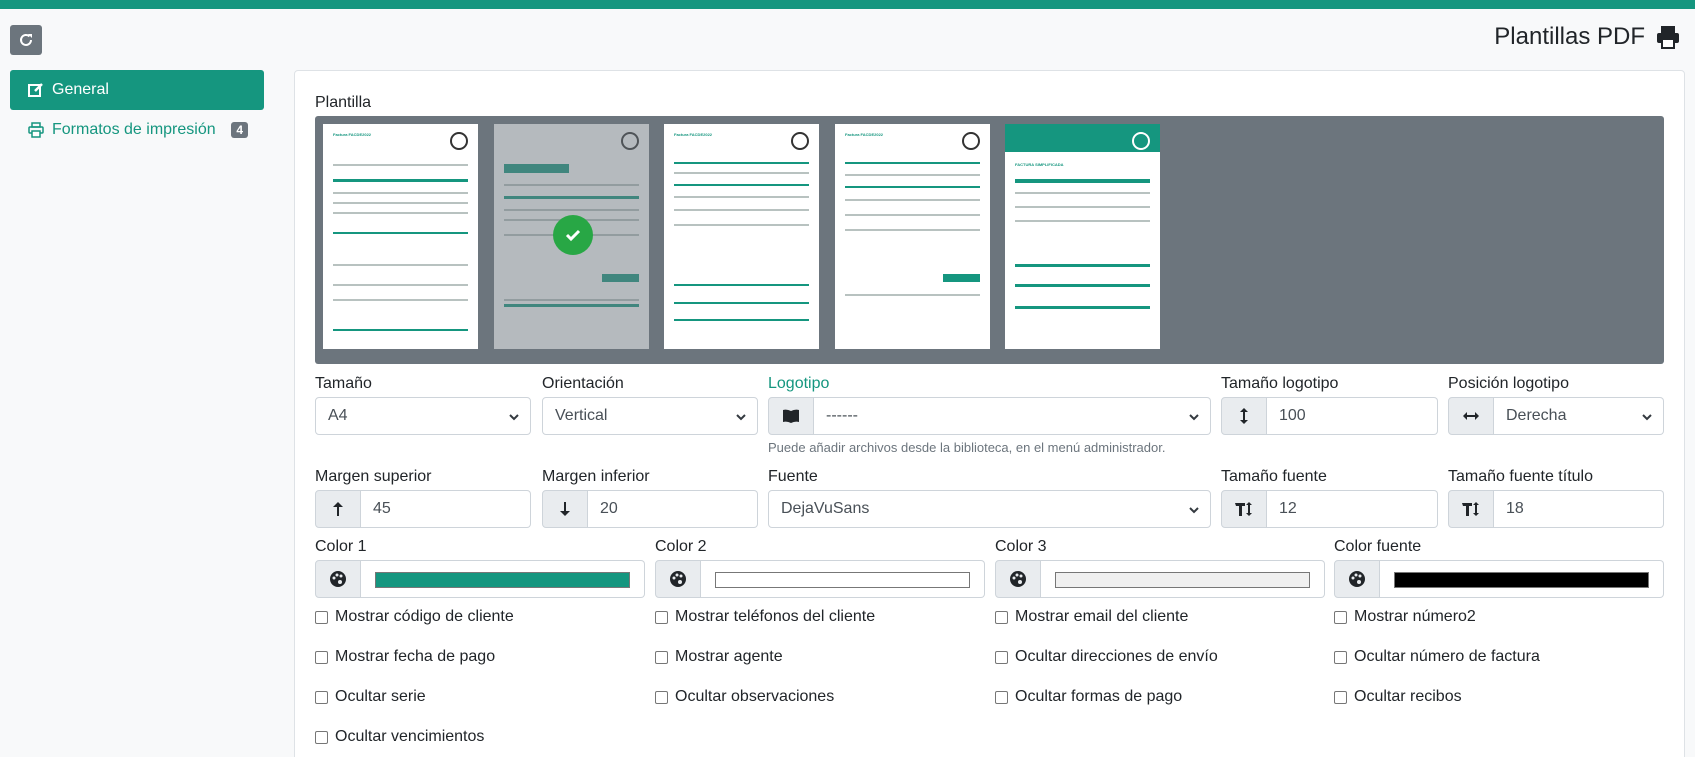 The image size is (1695, 757). What do you see at coordinates (755, 696) in the screenshot?
I see `checkbox-label: Ocultar observaciones` at bounding box center [755, 696].